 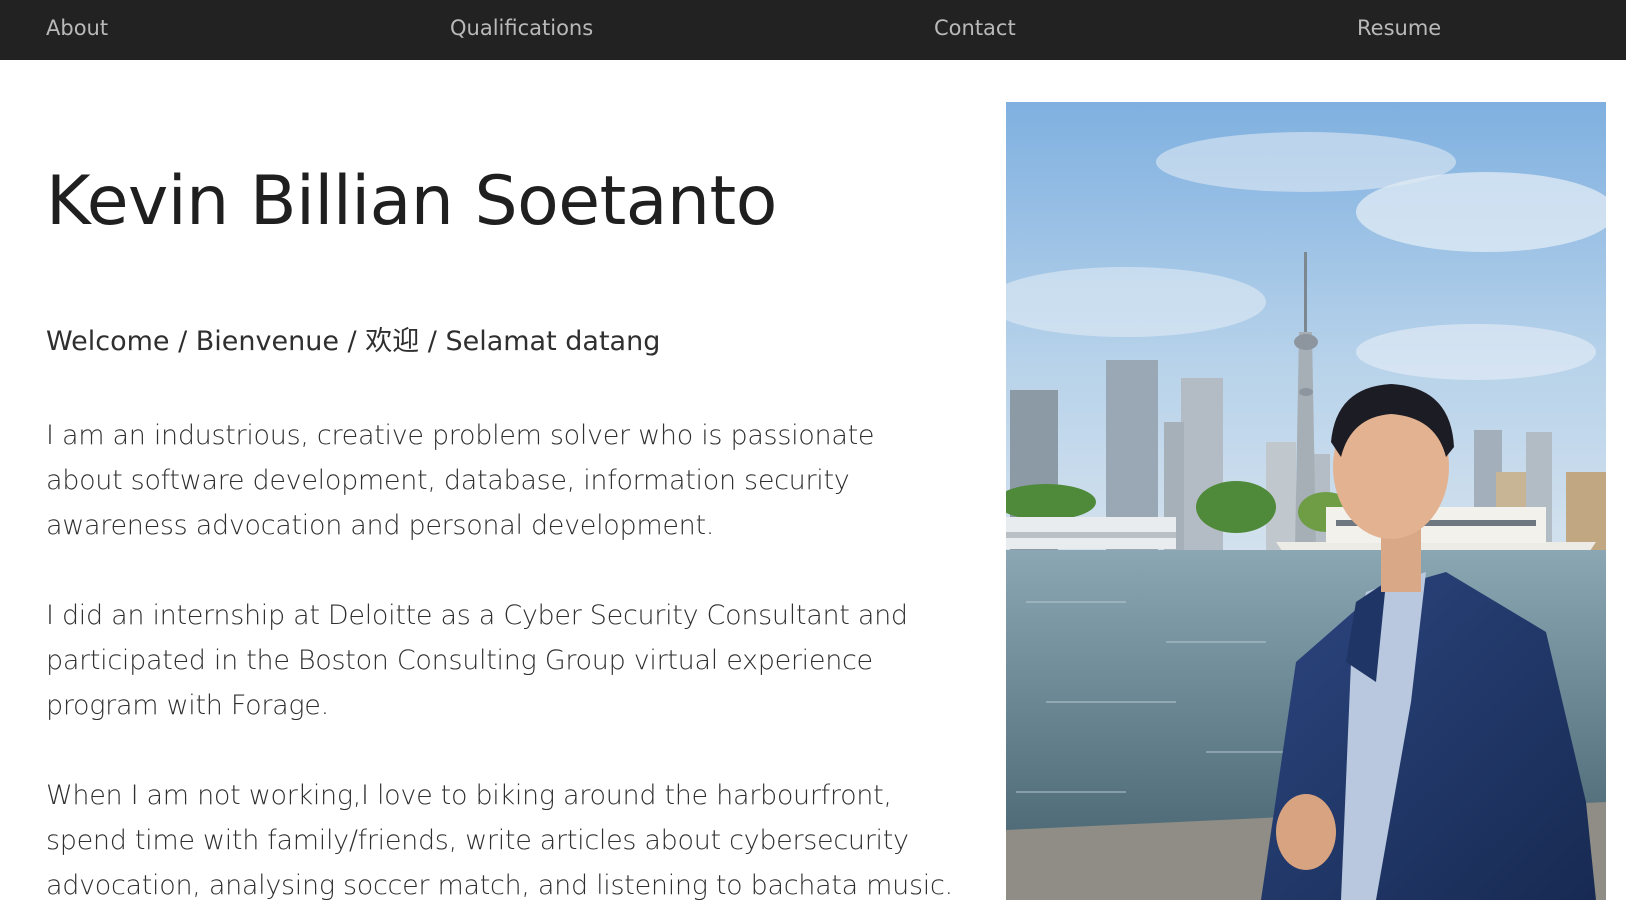 I want to click on nav-link-resume: Resume, so click(x=1399, y=28).